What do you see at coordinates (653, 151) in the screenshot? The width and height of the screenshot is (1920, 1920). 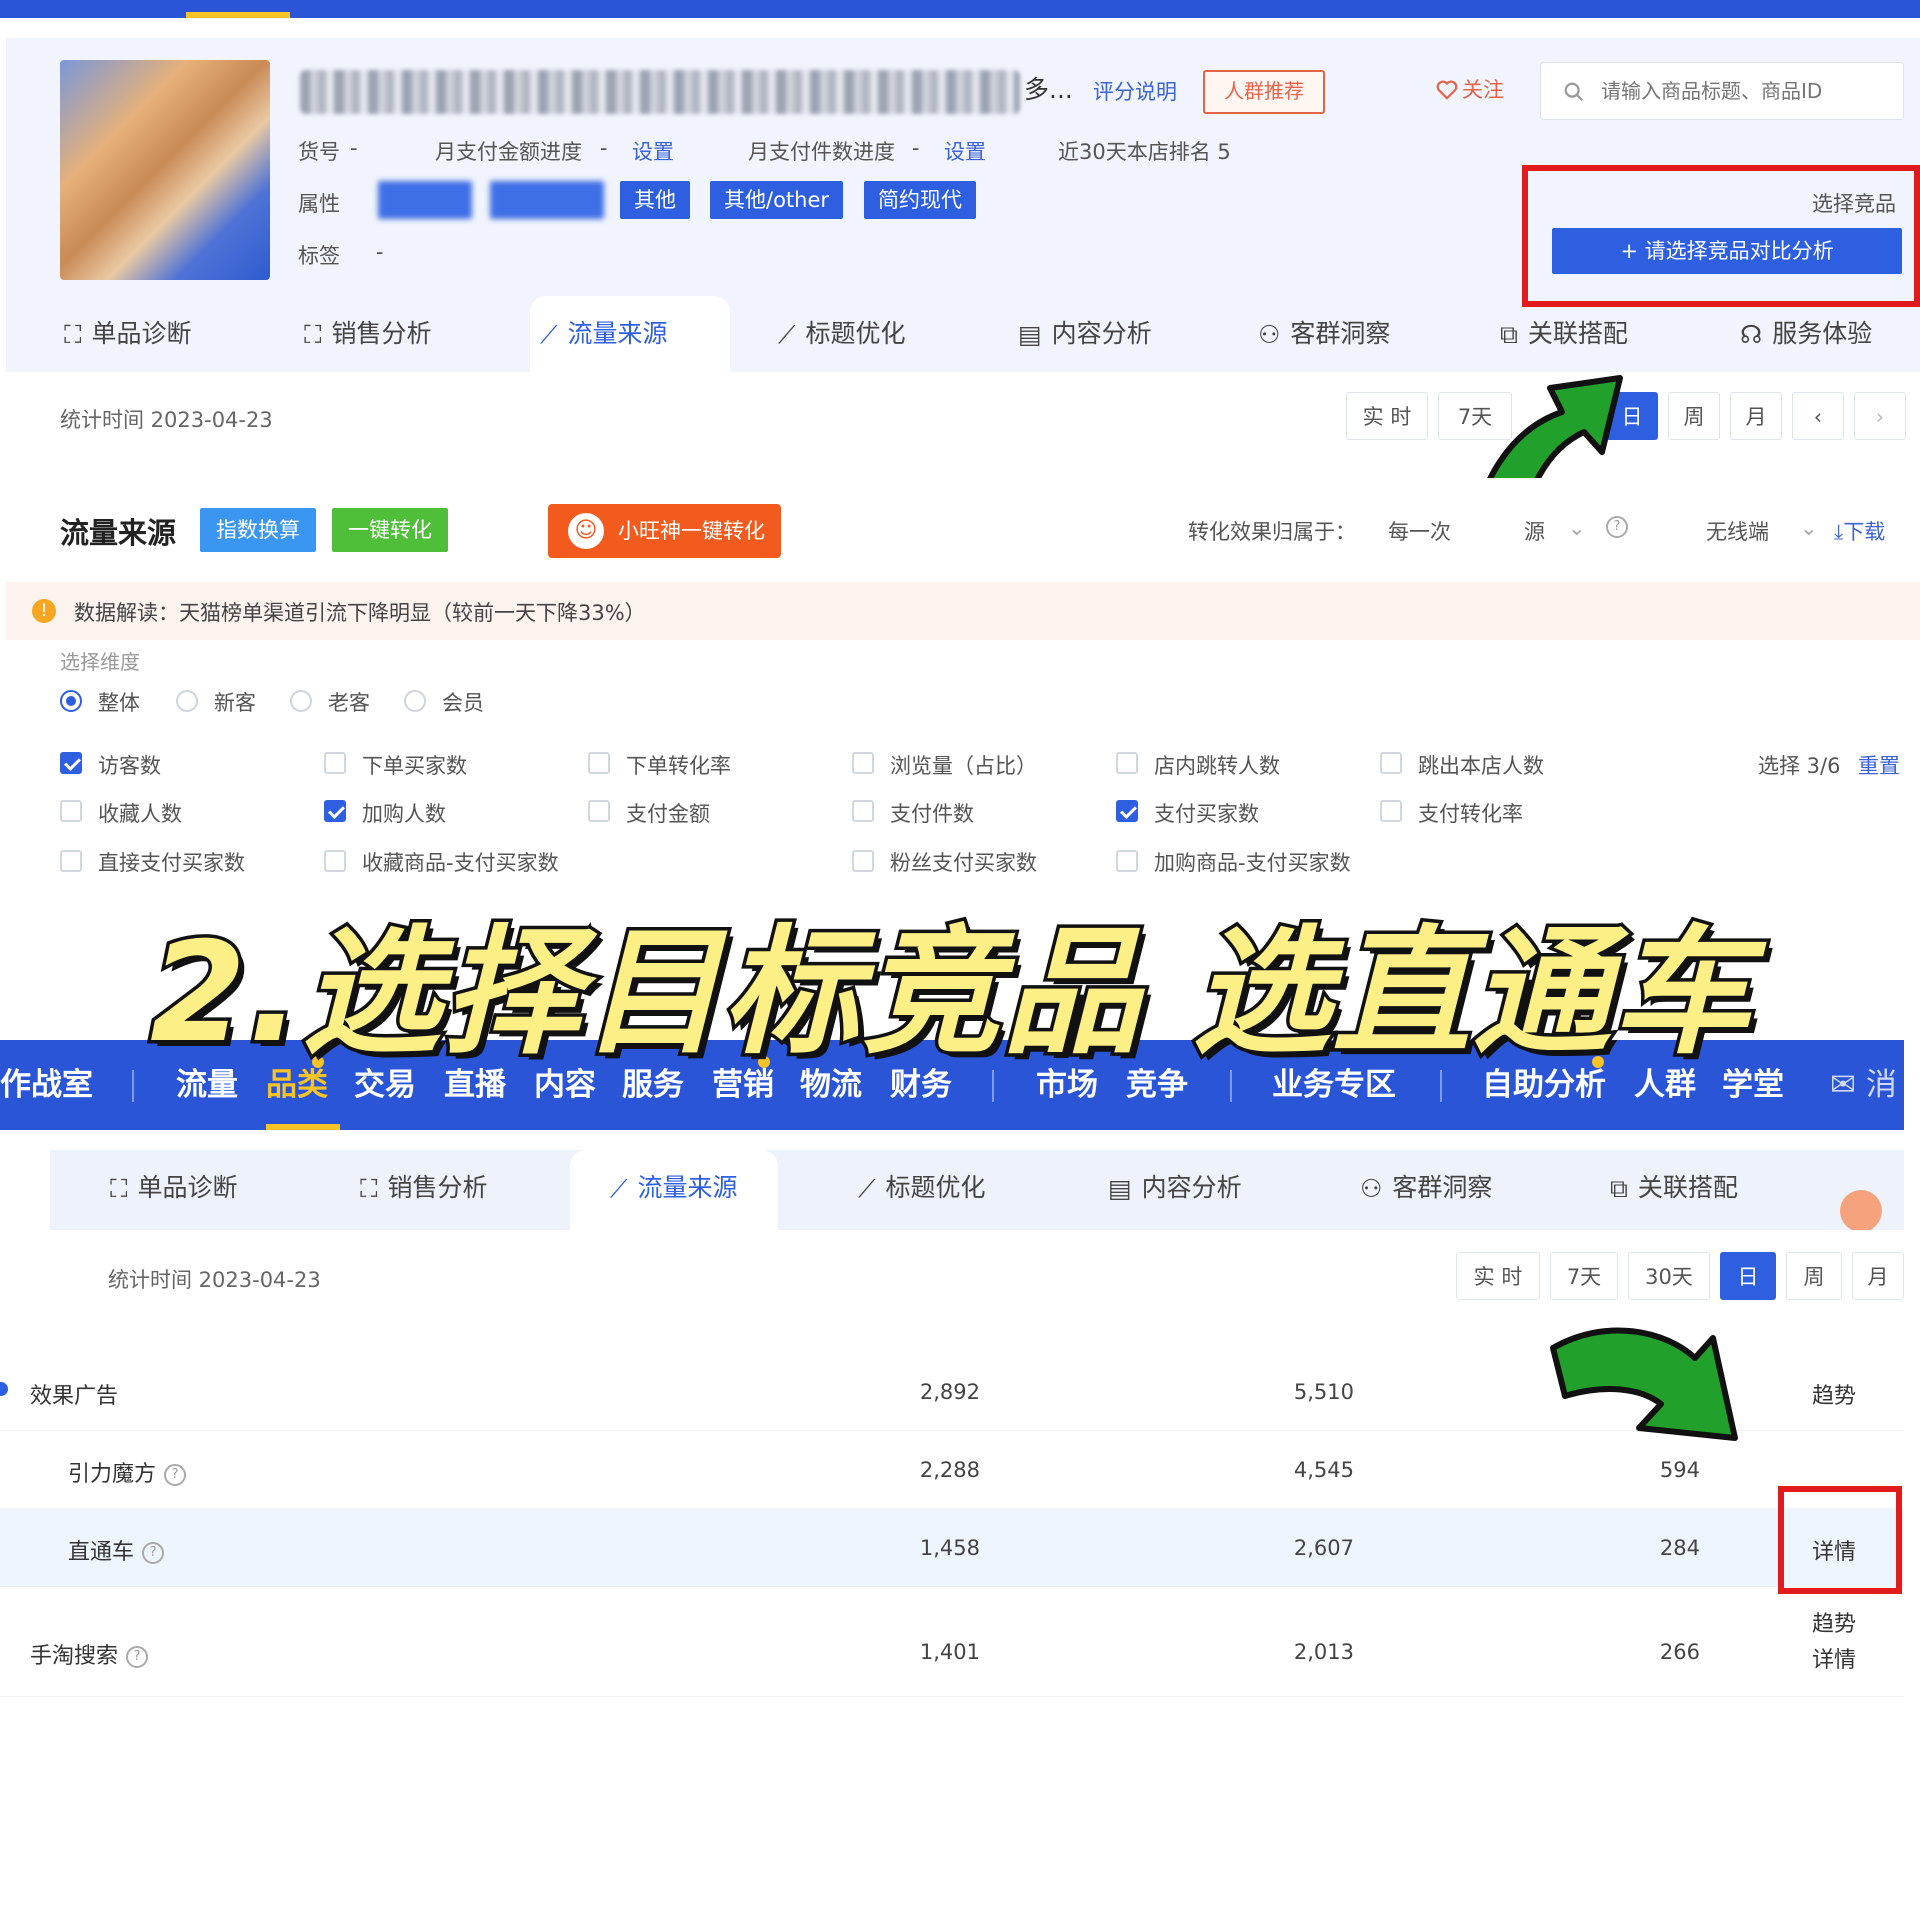 I see `monthly-amount-set-link: 设置` at bounding box center [653, 151].